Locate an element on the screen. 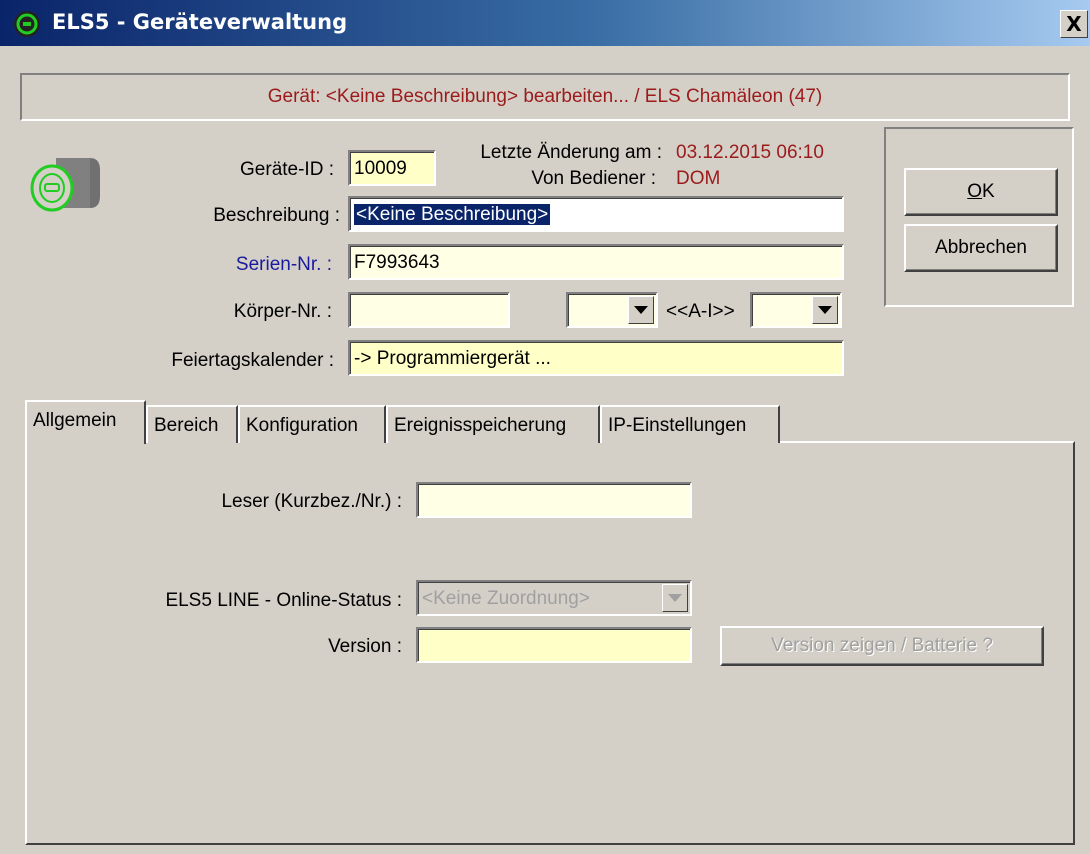  online-status-value: <Keine Zuordnung> is located at coordinates (506, 598).